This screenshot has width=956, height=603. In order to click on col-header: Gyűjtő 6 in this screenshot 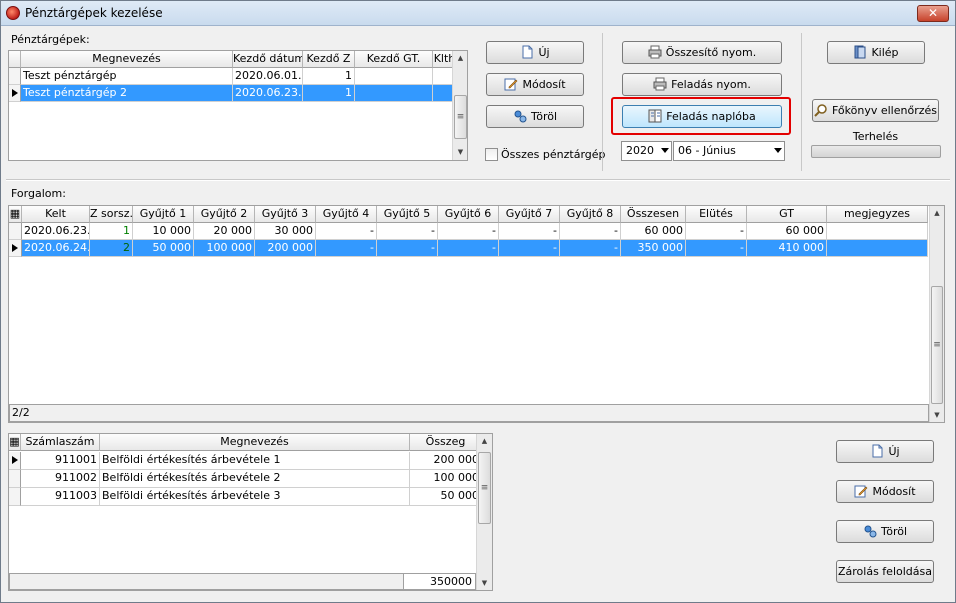, I will do `click(468, 214)`.